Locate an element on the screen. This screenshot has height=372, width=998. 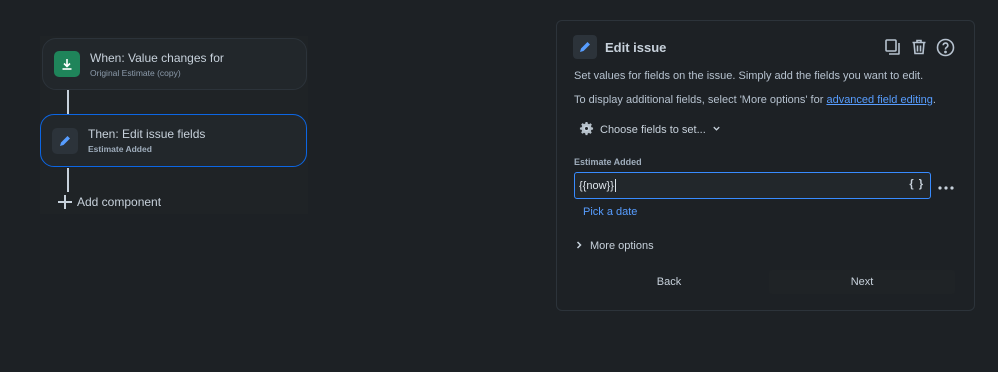
trash-icon is located at coordinates (919, 47).